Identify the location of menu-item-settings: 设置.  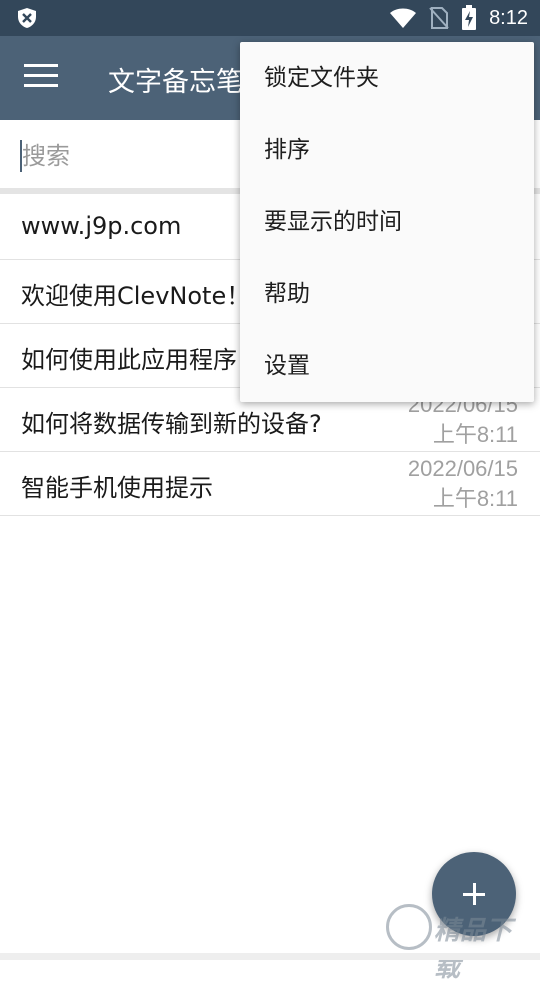
(387, 366).